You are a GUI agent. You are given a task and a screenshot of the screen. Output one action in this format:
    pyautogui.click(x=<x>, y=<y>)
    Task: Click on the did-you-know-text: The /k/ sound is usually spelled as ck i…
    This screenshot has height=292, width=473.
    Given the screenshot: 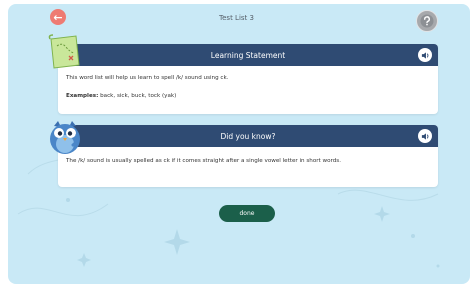 What is the action you would take?
    pyautogui.click(x=203, y=161)
    